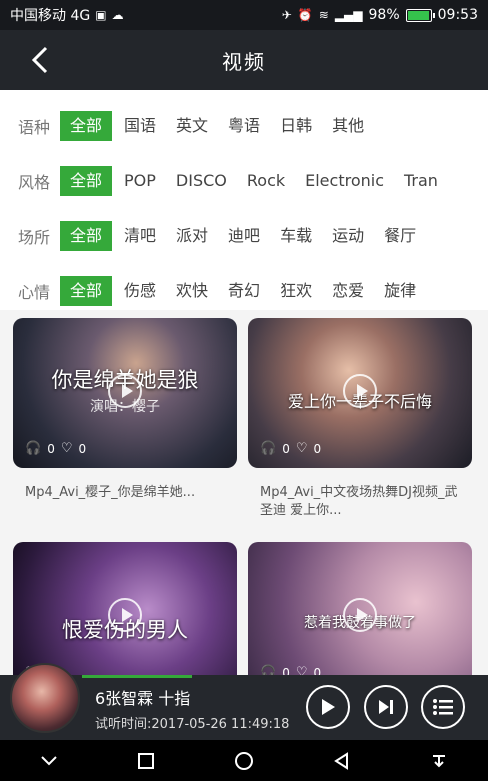  I want to click on play-button, so click(328, 707).